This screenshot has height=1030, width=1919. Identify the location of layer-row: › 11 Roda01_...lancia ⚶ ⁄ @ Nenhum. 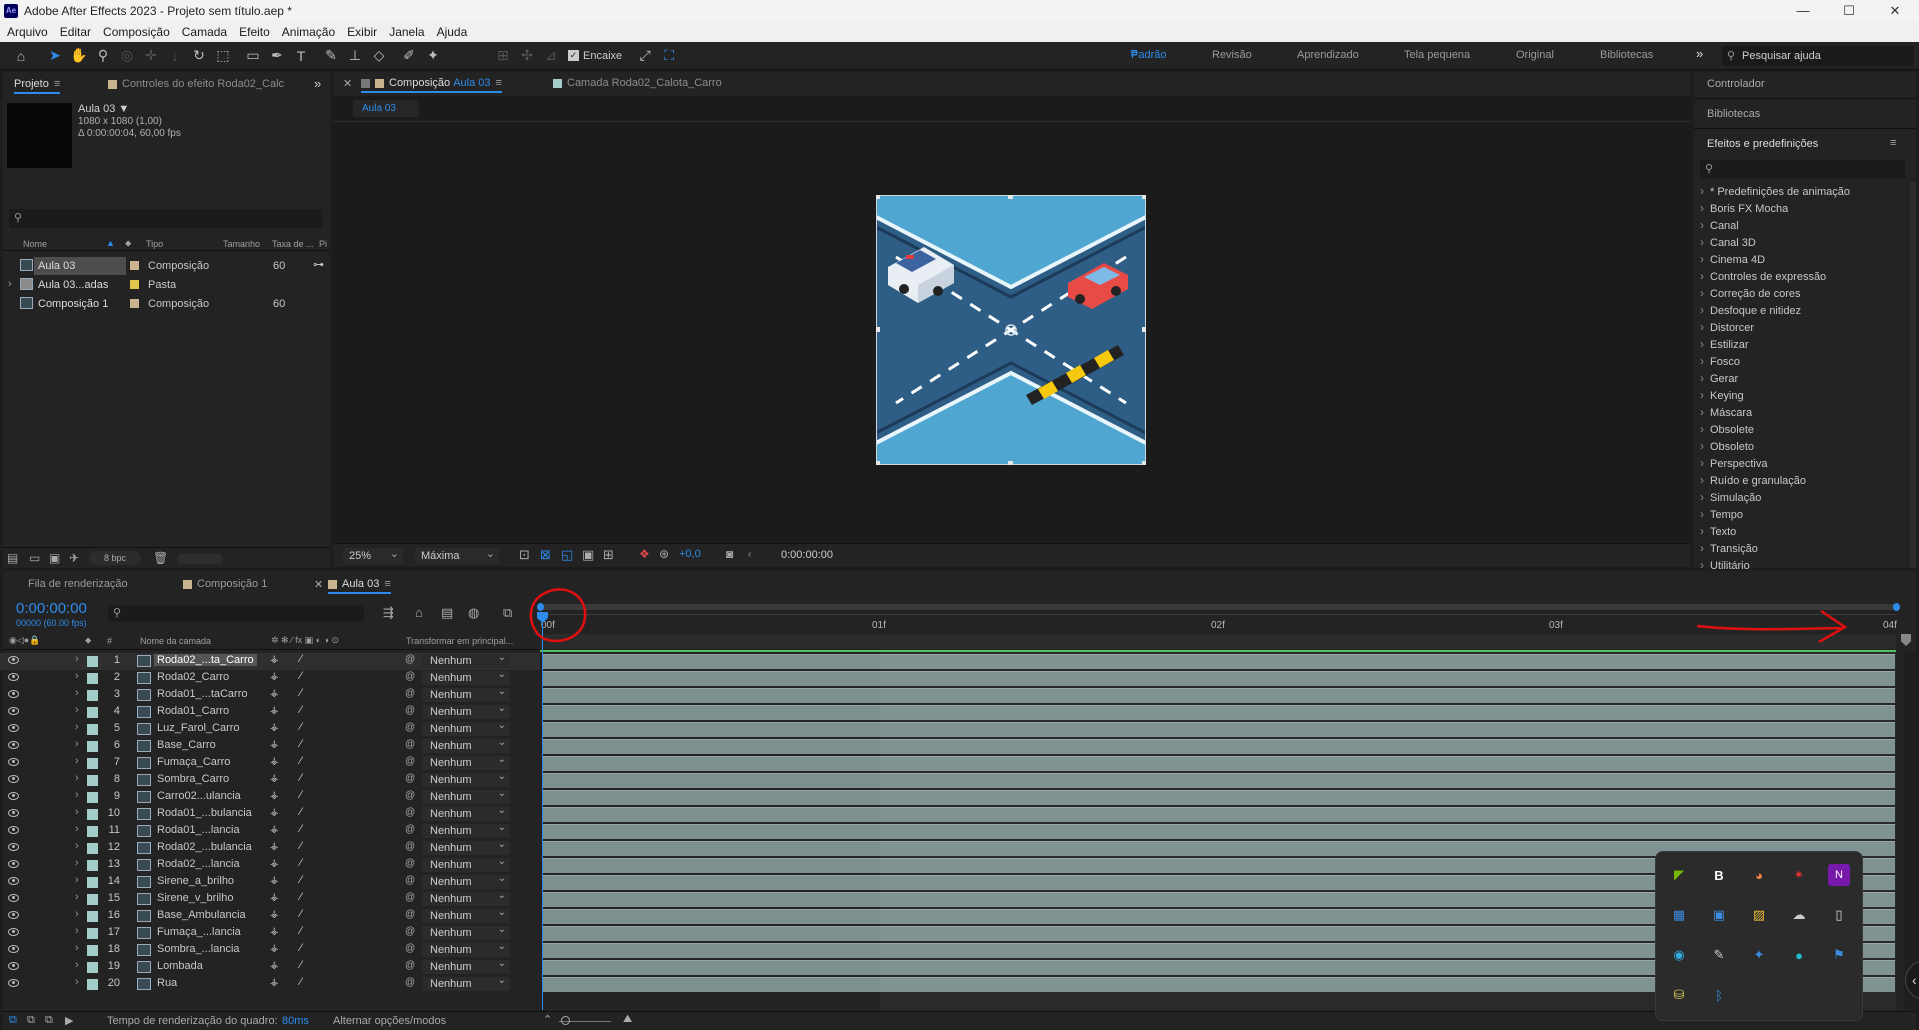
(270, 830).